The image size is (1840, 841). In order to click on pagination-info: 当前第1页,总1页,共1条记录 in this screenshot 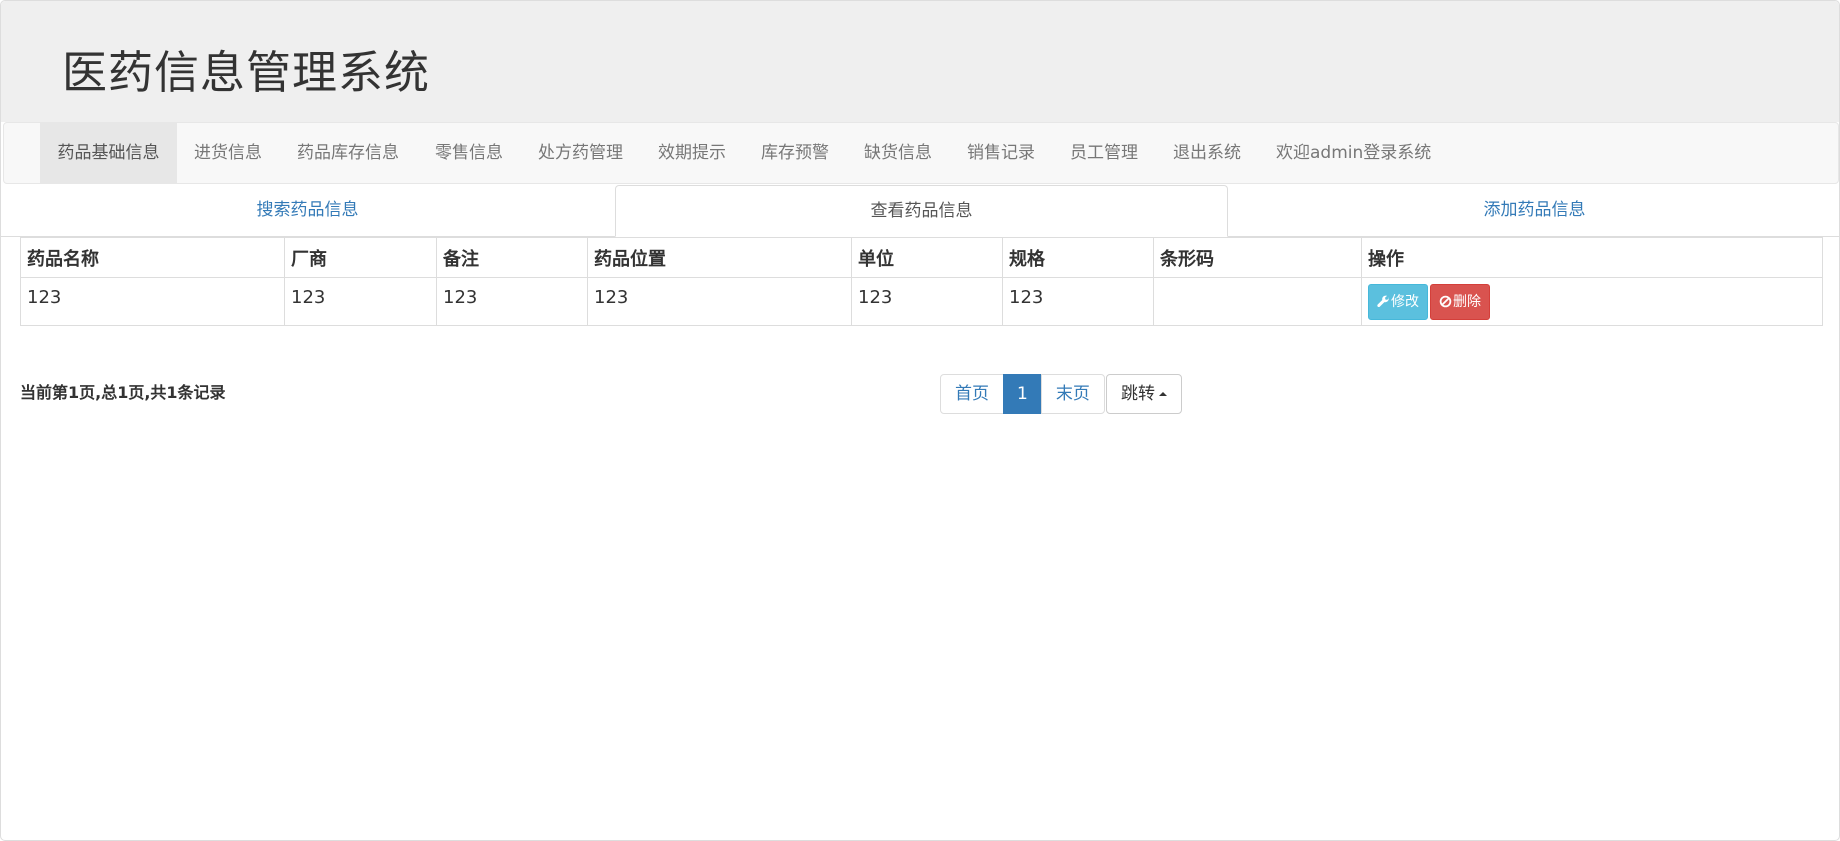, I will do `click(123, 392)`.